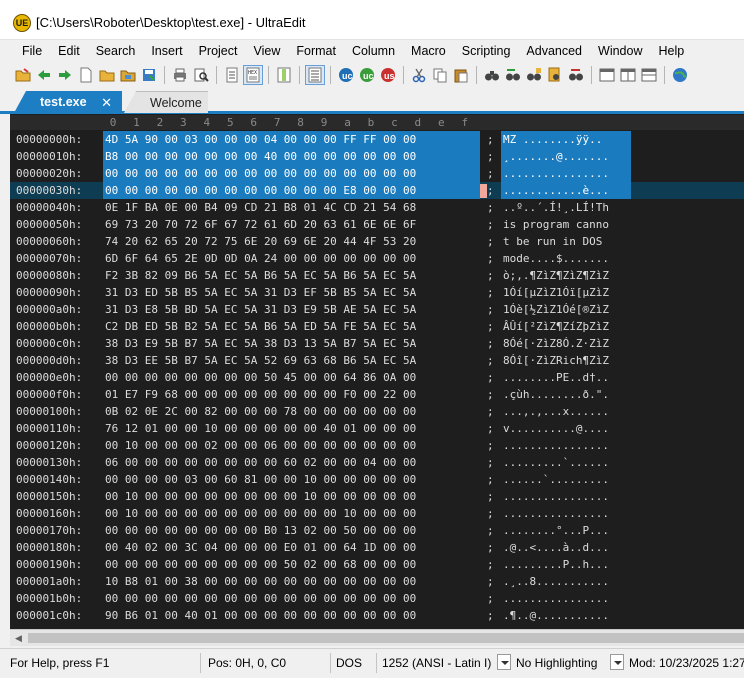 Image resolution: width=744 pixels, height=678 pixels. What do you see at coordinates (49, 581) in the screenshot?
I see `hex-offset: 000001a0h:` at bounding box center [49, 581].